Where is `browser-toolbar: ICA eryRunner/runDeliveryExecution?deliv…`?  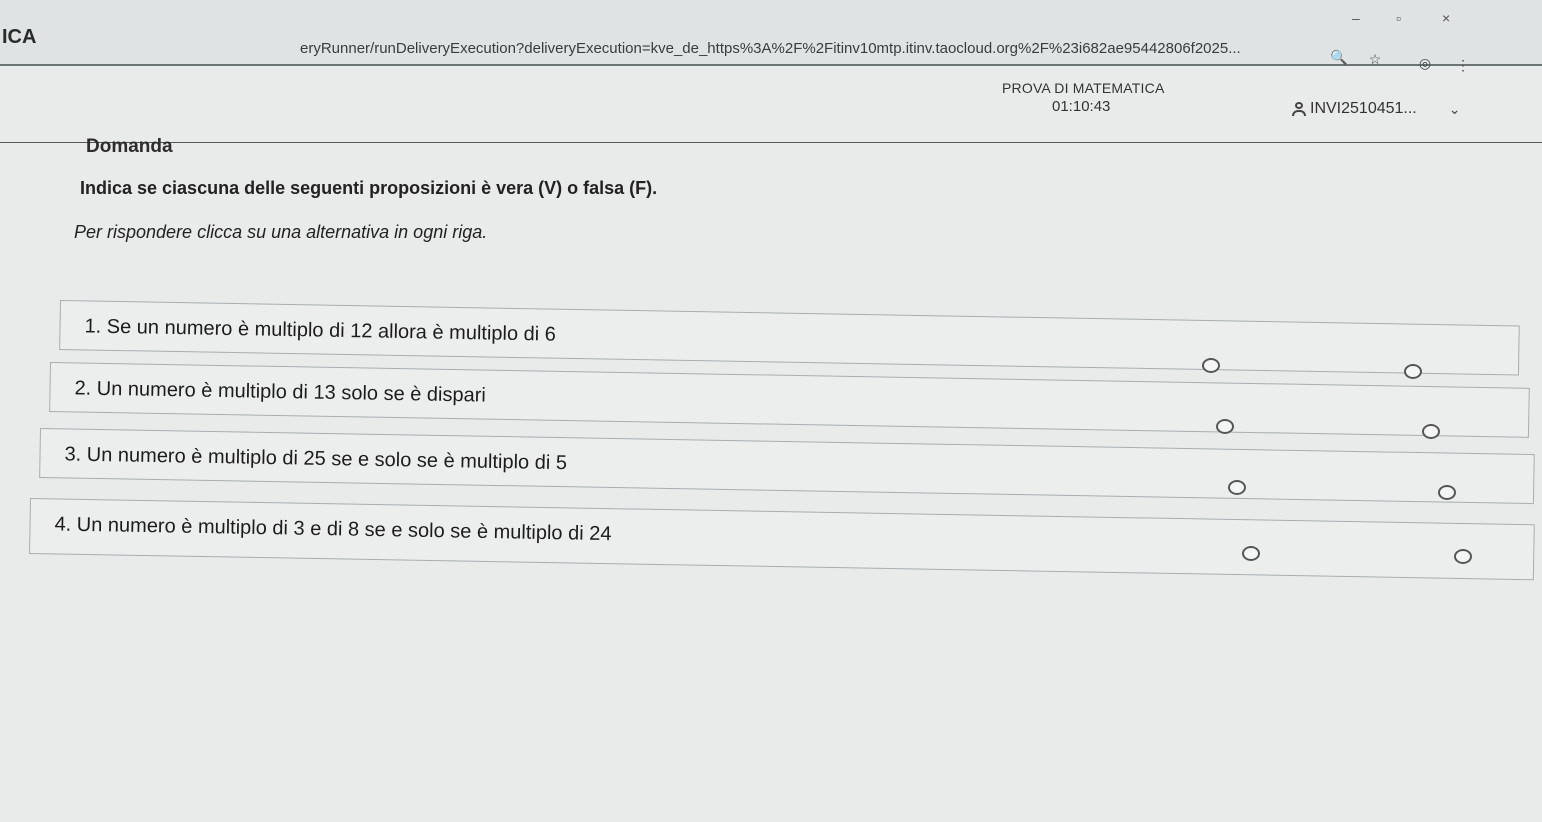
browser-toolbar: ICA eryRunner/runDeliveryExecution?deliv… is located at coordinates (771, 36).